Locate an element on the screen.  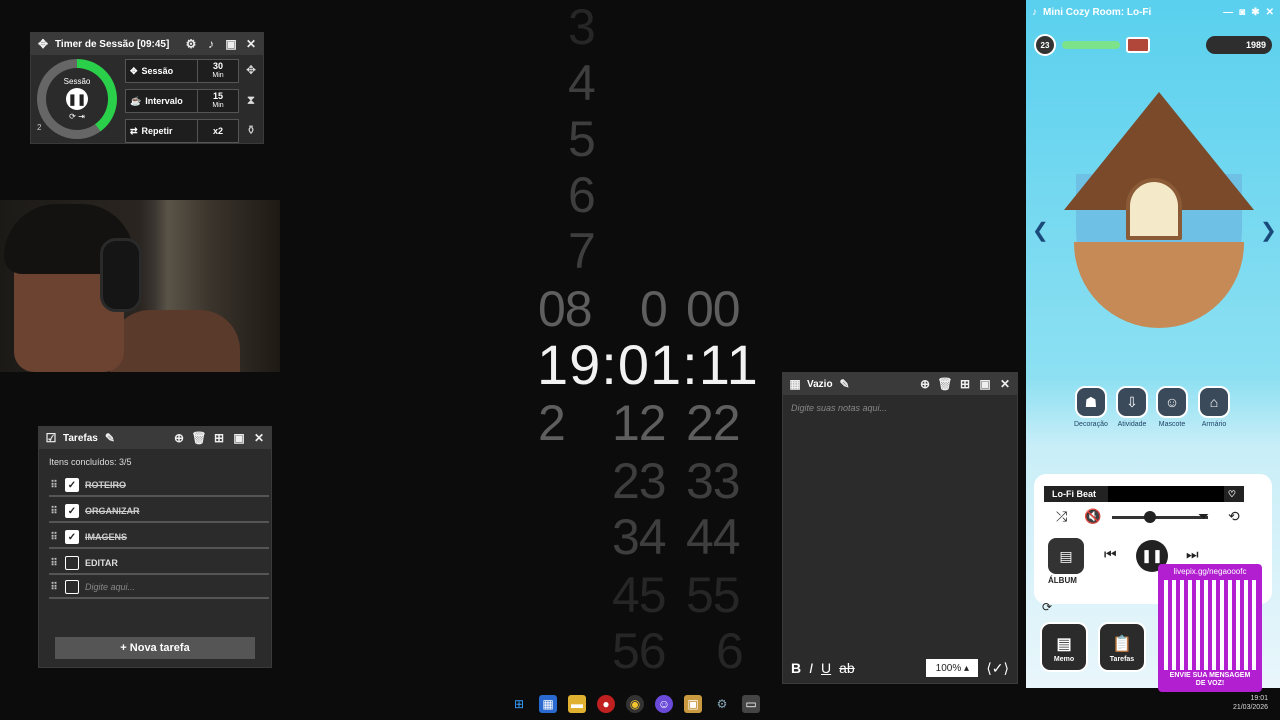
restart-skip-icons: ⟳ ⇥ is located at coordinates (77, 116).